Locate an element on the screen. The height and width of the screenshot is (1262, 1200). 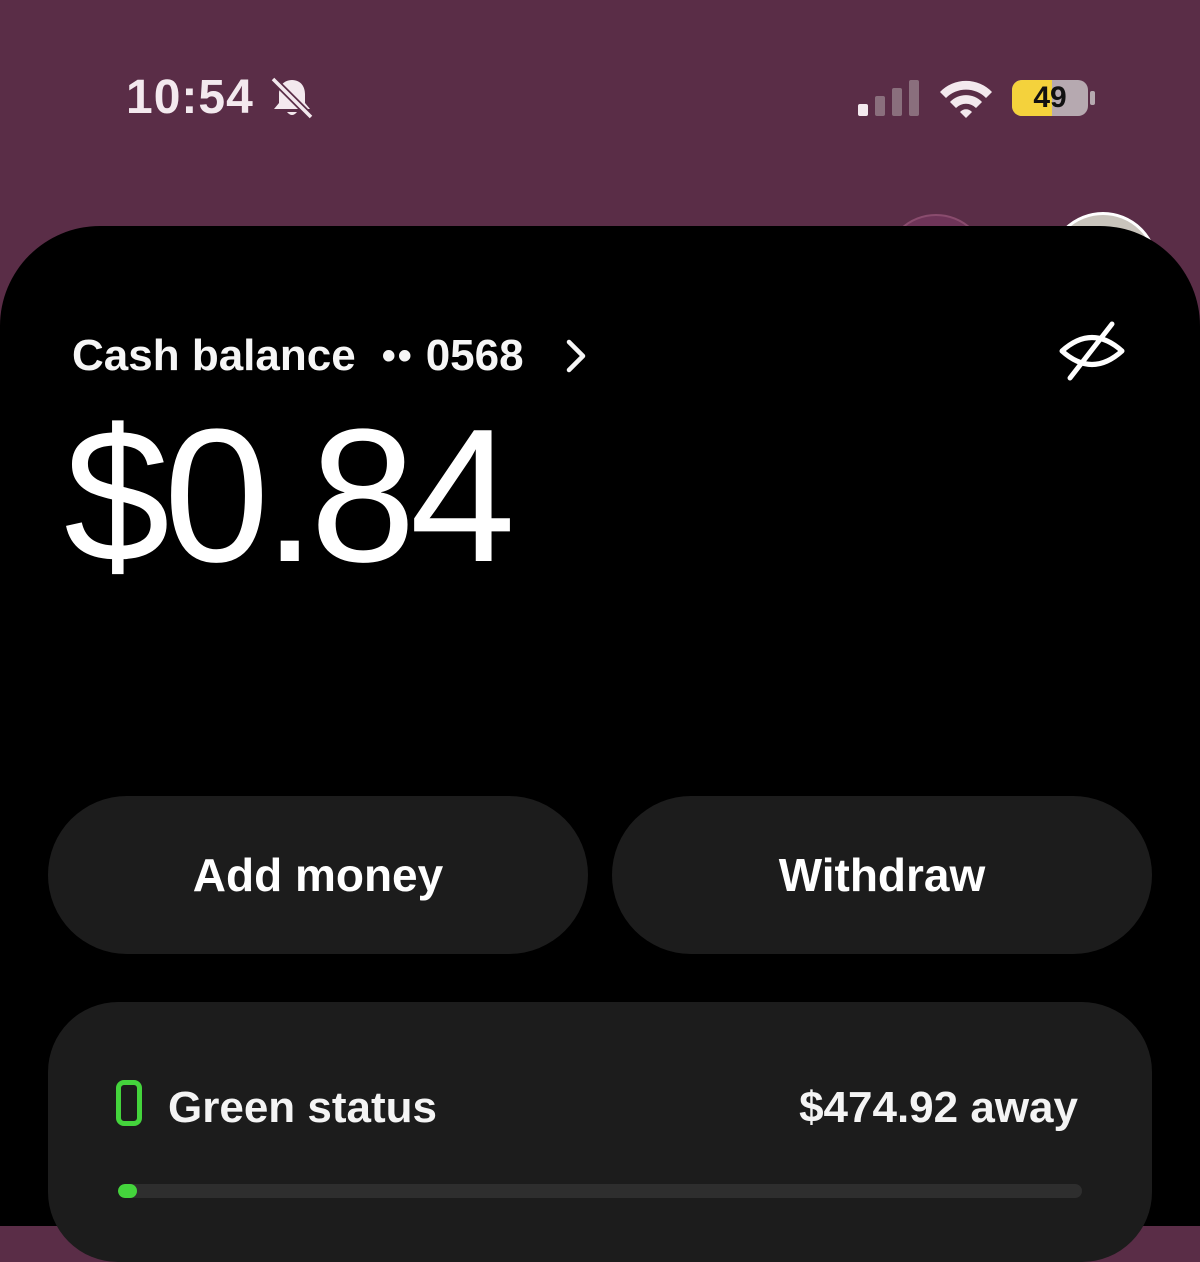
green-status-label: Green status is located at coordinates (302, 1107).